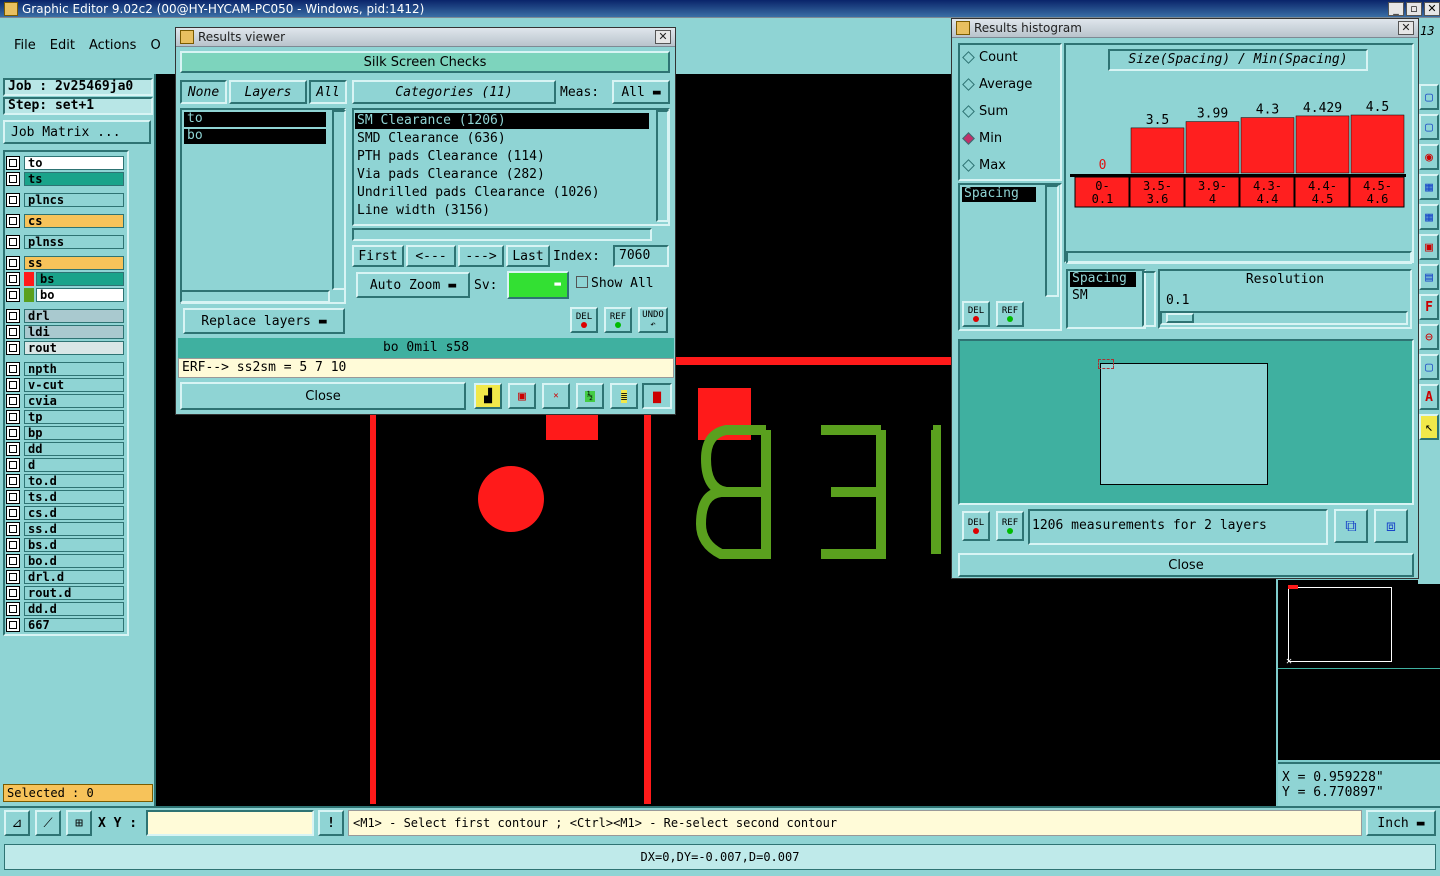  I want to click on layer-row-ss.d: ss.d, so click(65, 528).